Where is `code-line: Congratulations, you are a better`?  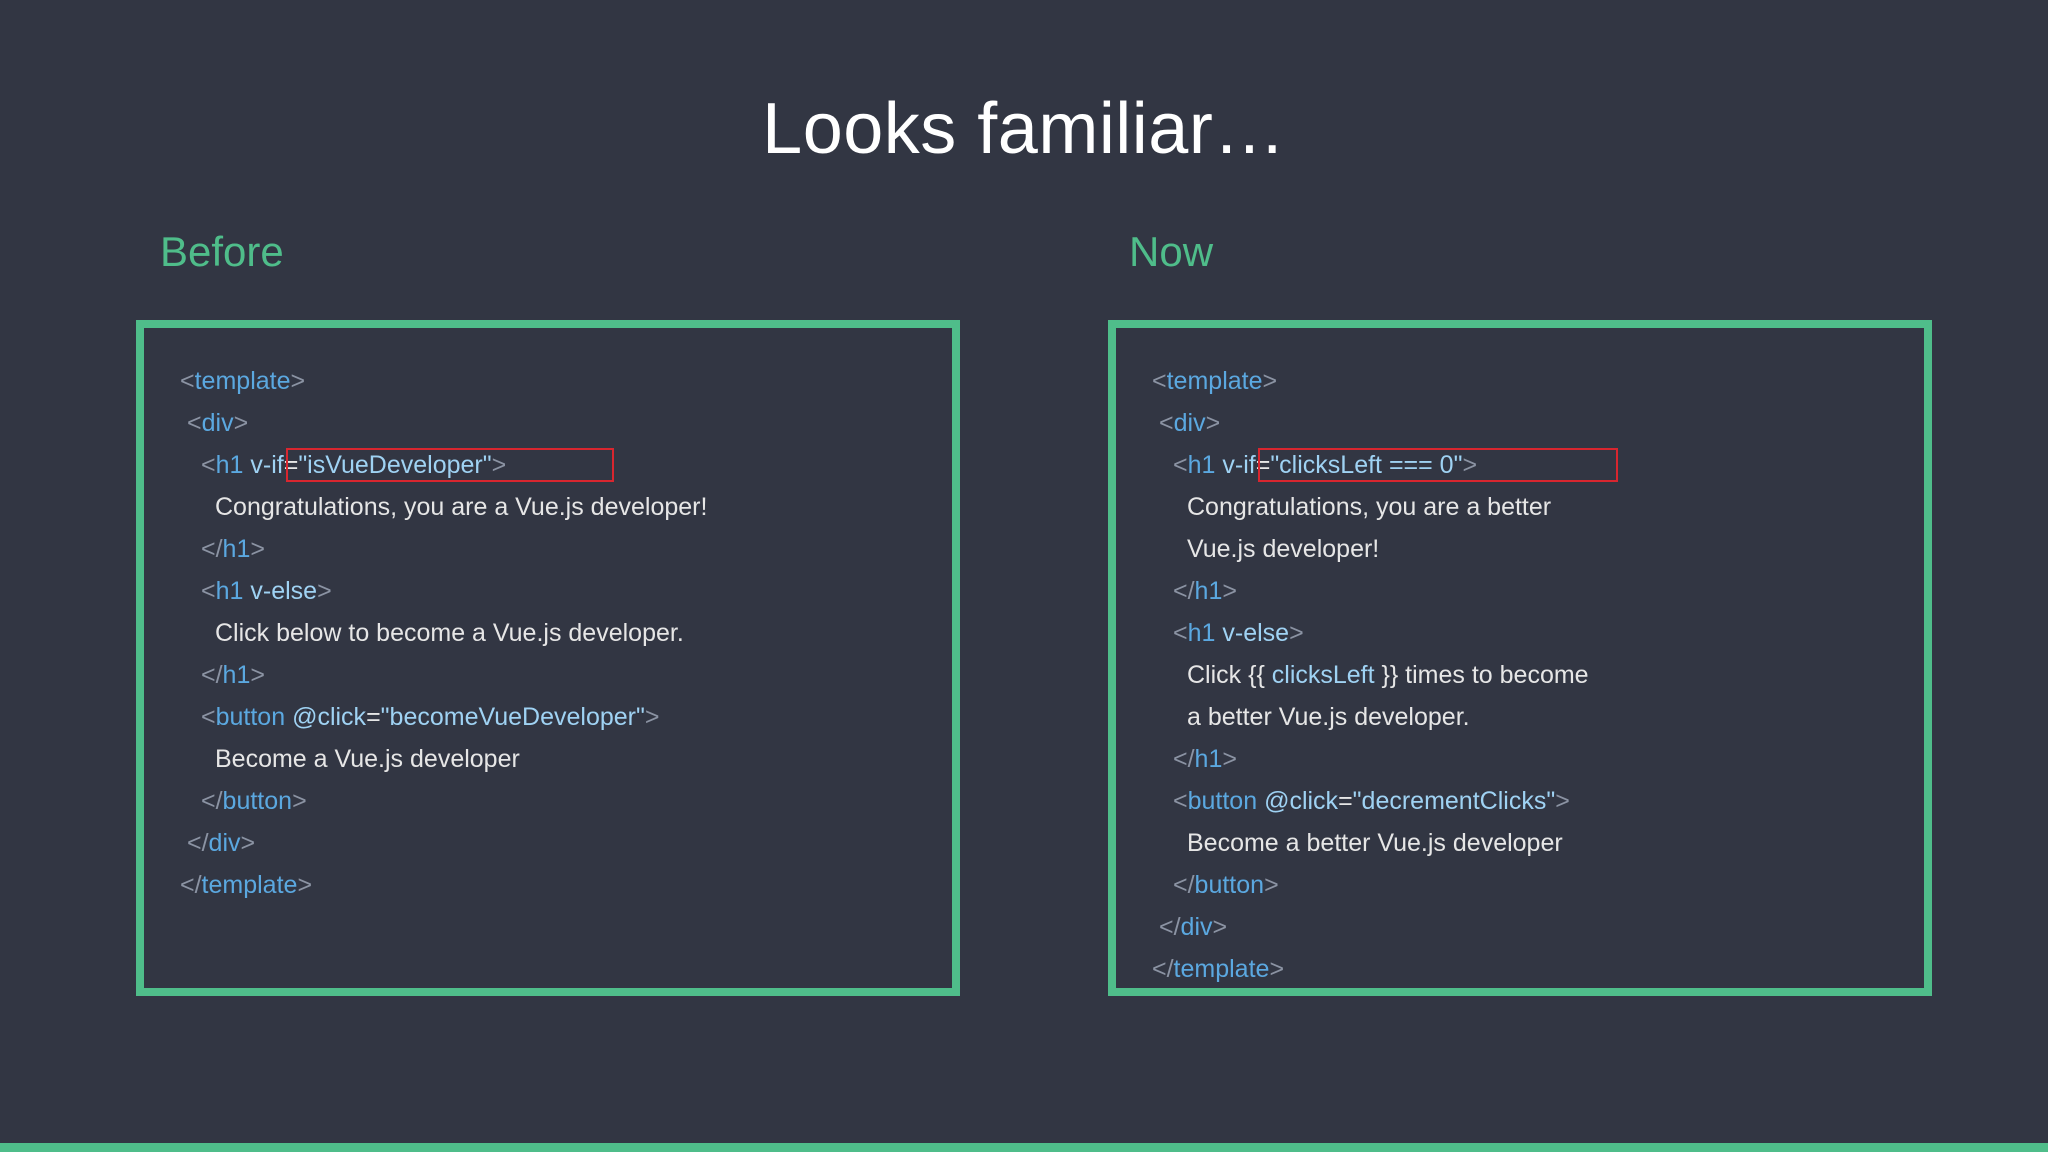
code-line: Congratulations, you are a better is located at coordinates (1369, 507).